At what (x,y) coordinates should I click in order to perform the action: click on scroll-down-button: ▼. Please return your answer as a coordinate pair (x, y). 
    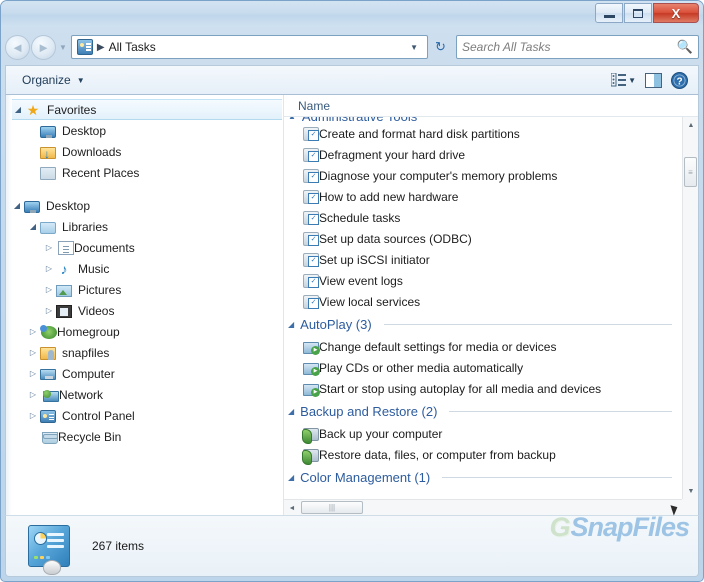
    Looking at the image, I should click on (690, 491).